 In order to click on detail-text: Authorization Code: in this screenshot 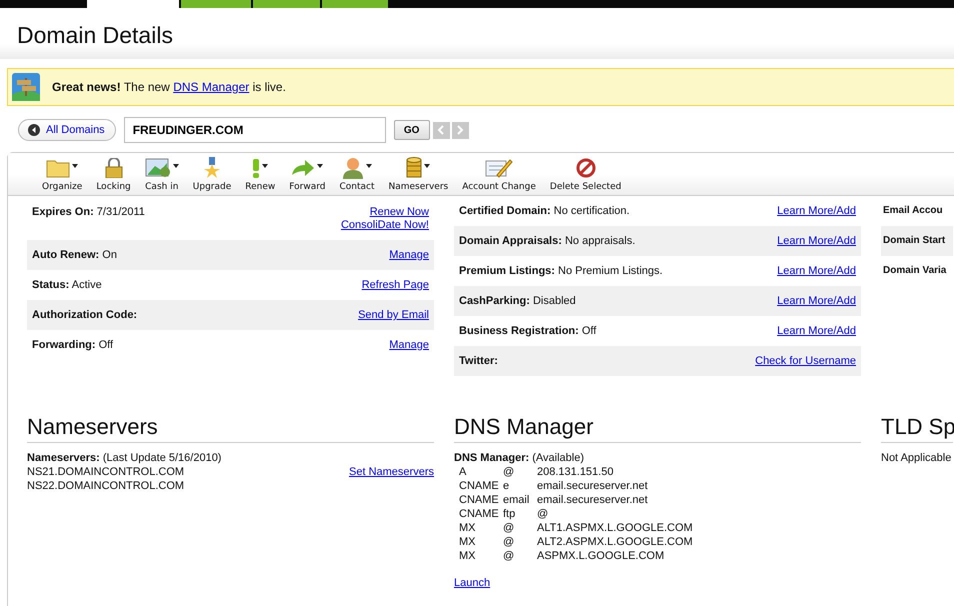, I will do `click(85, 316)`.